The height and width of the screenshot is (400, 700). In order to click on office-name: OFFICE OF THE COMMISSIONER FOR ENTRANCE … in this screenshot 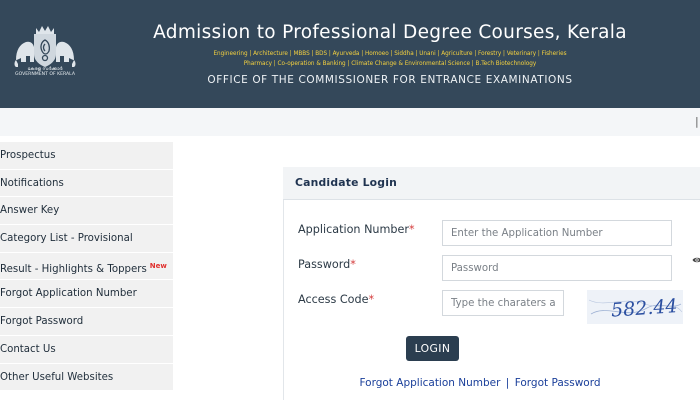, I will do `click(390, 80)`.